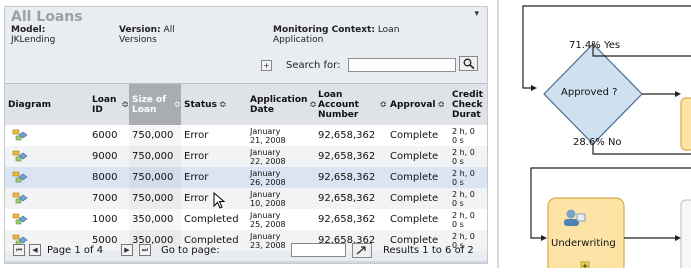  Describe the element at coordinates (362, 250) in the screenshot. I see `go-button` at that location.